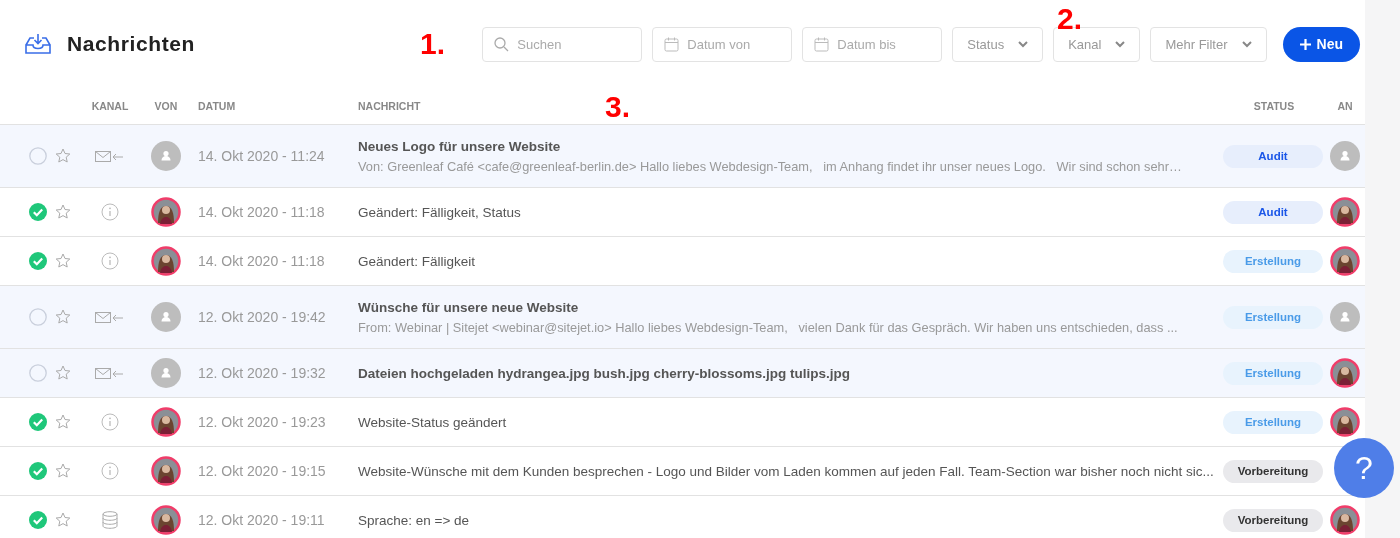 This screenshot has width=1400, height=538. What do you see at coordinates (110, 106) in the screenshot?
I see `column-header: KANAL` at bounding box center [110, 106].